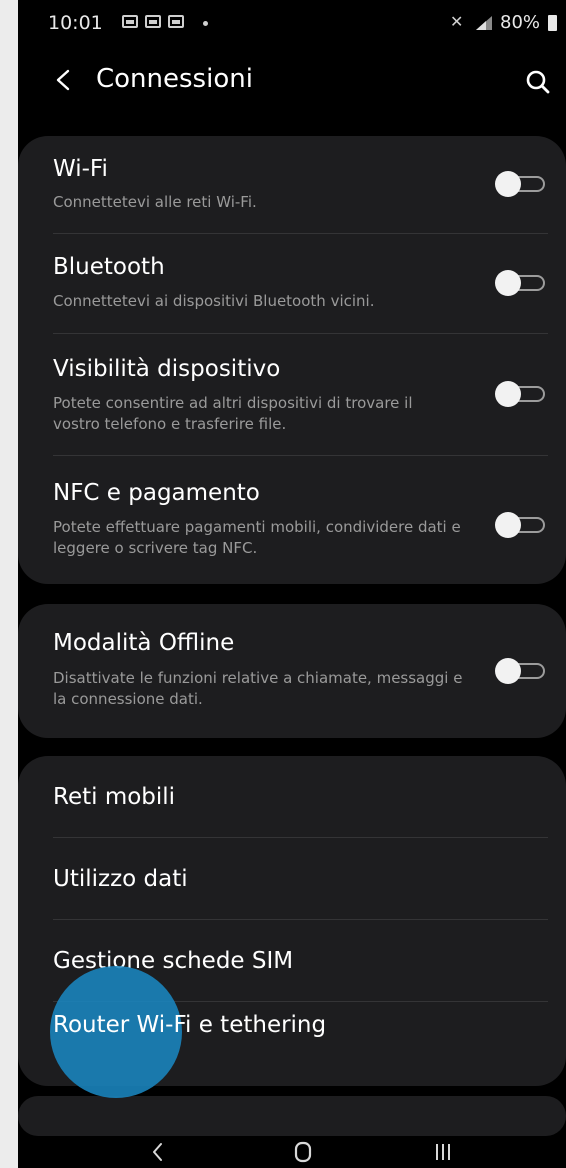  I want to click on item-label: Reti mobili, so click(114, 797).